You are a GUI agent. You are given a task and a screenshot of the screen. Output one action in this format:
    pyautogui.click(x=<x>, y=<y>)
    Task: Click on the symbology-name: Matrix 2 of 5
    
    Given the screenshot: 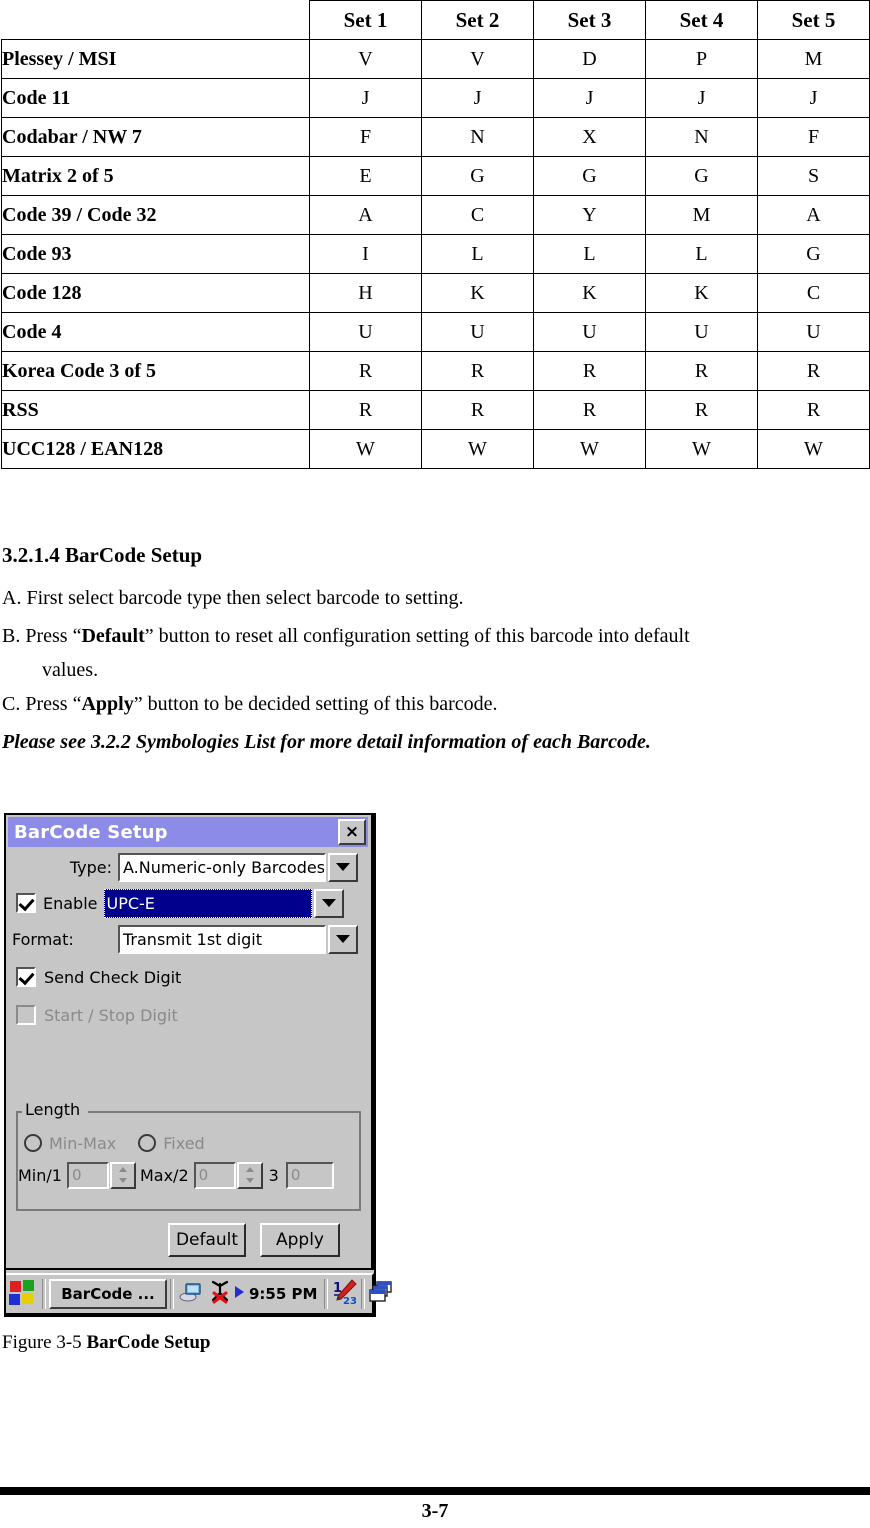 What is the action you would take?
    pyautogui.click(x=155, y=176)
    